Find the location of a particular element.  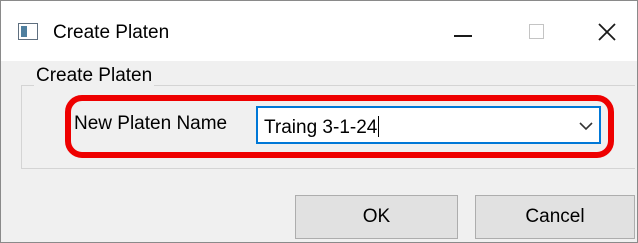

ok-button: OK is located at coordinates (376, 217).